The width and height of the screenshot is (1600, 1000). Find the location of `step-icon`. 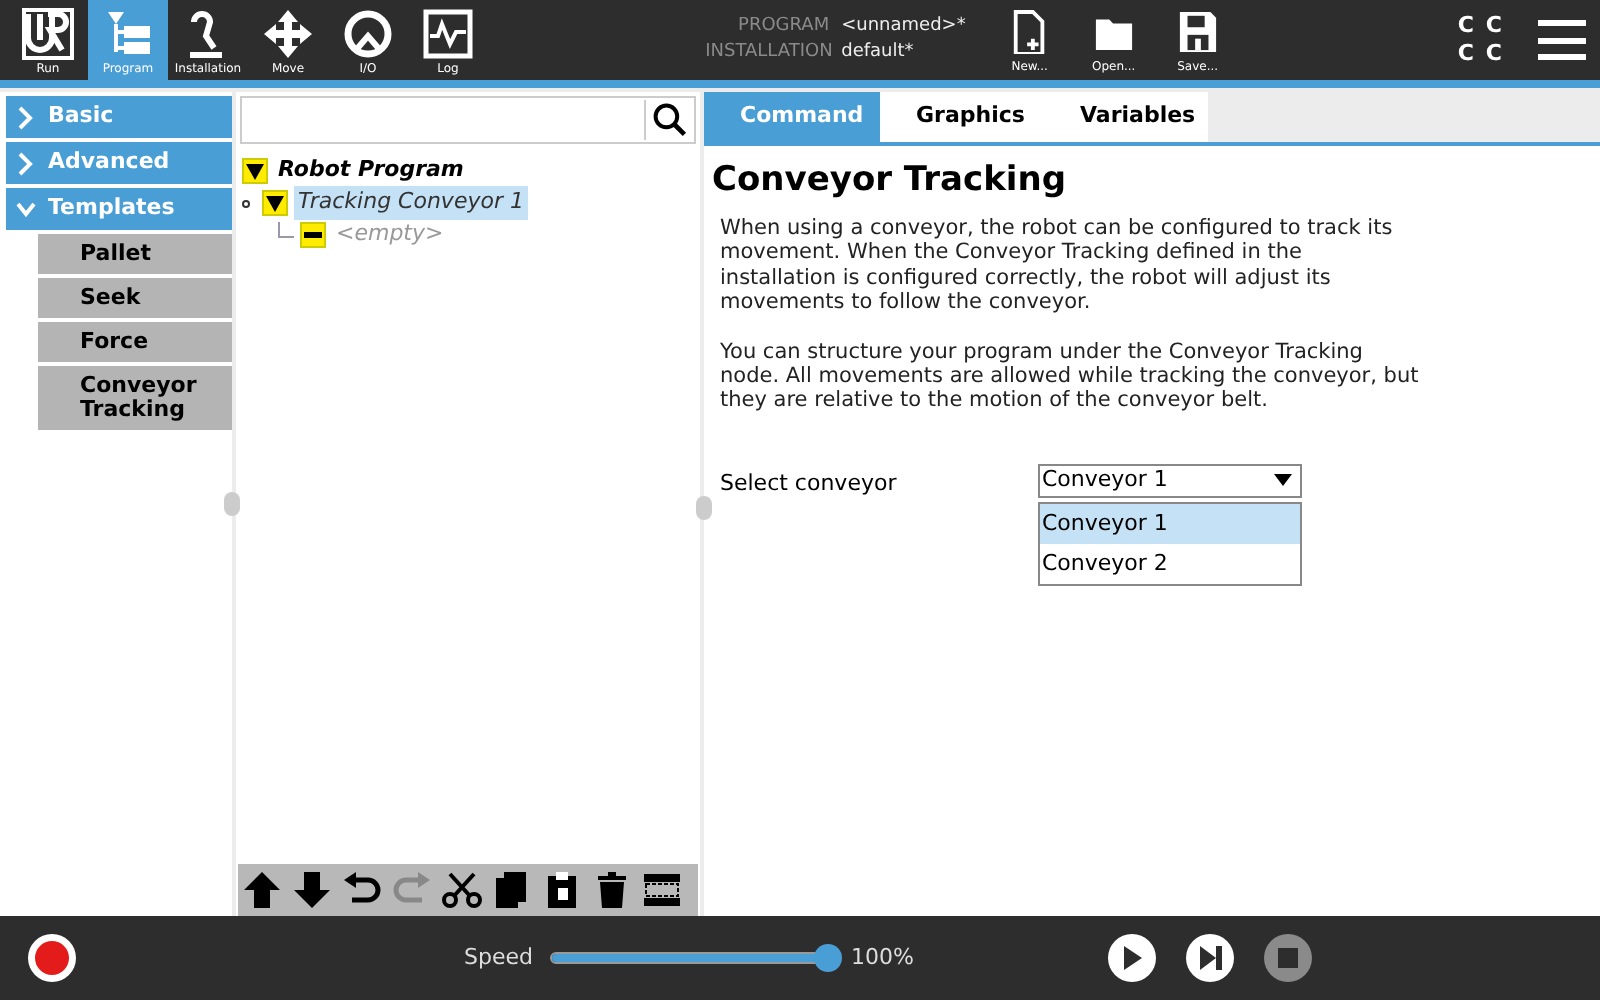

step-icon is located at coordinates (1209, 958).